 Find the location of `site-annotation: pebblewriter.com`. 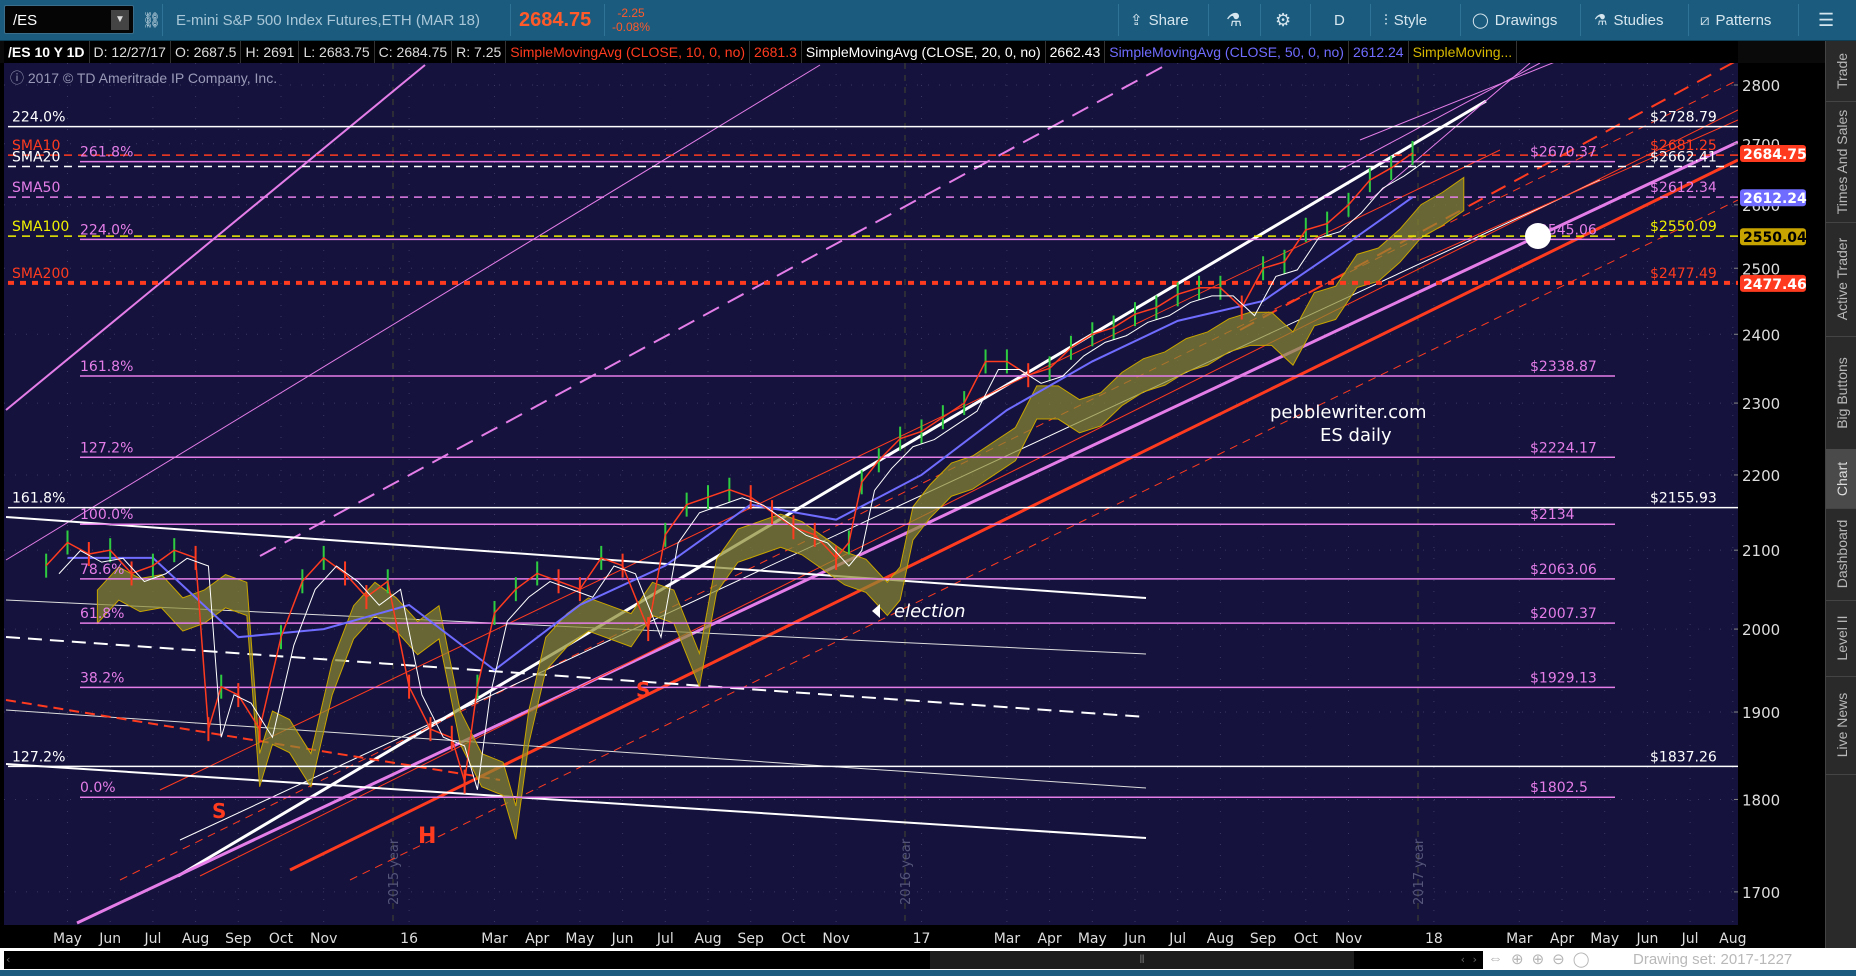

site-annotation: pebblewriter.com is located at coordinates (1348, 412).